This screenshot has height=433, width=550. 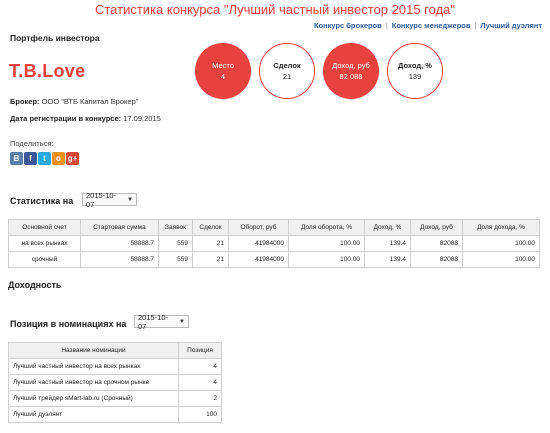 I want to click on link-manager-contest: Конкурс менеджеров, so click(x=431, y=25).